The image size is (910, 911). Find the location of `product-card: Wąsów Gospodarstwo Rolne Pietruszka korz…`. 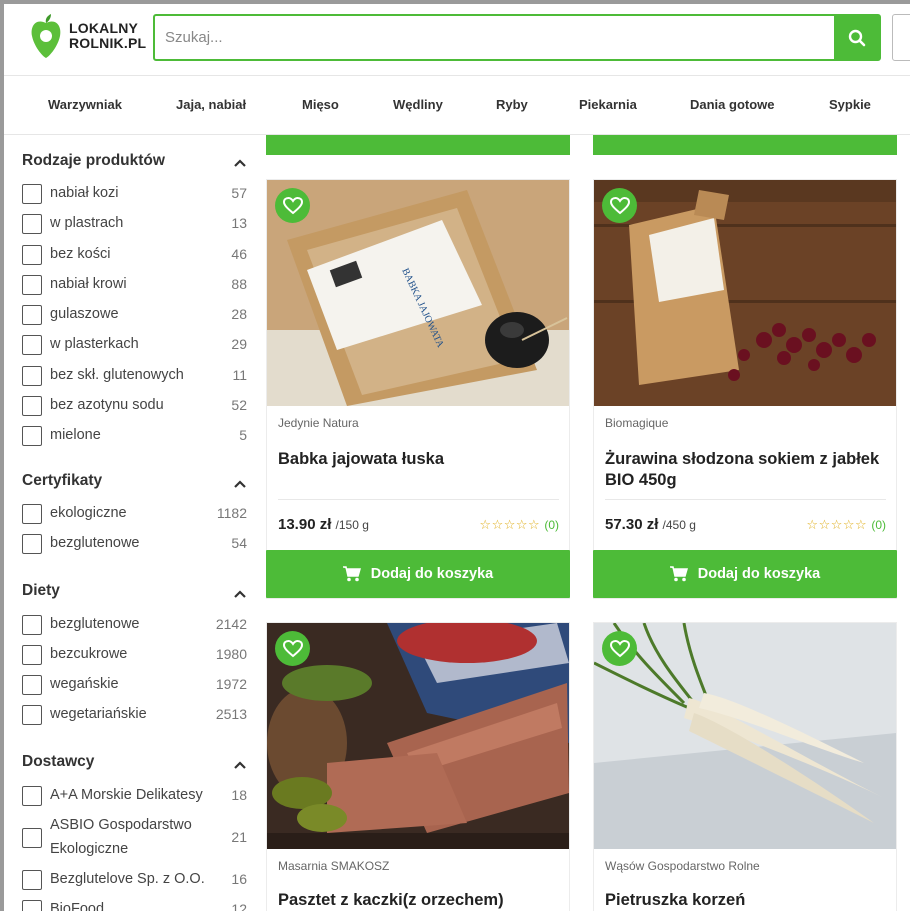

product-card: Wąsów Gospodarstwo Rolne Pietruszka korz… is located at coordinates (745, 766).